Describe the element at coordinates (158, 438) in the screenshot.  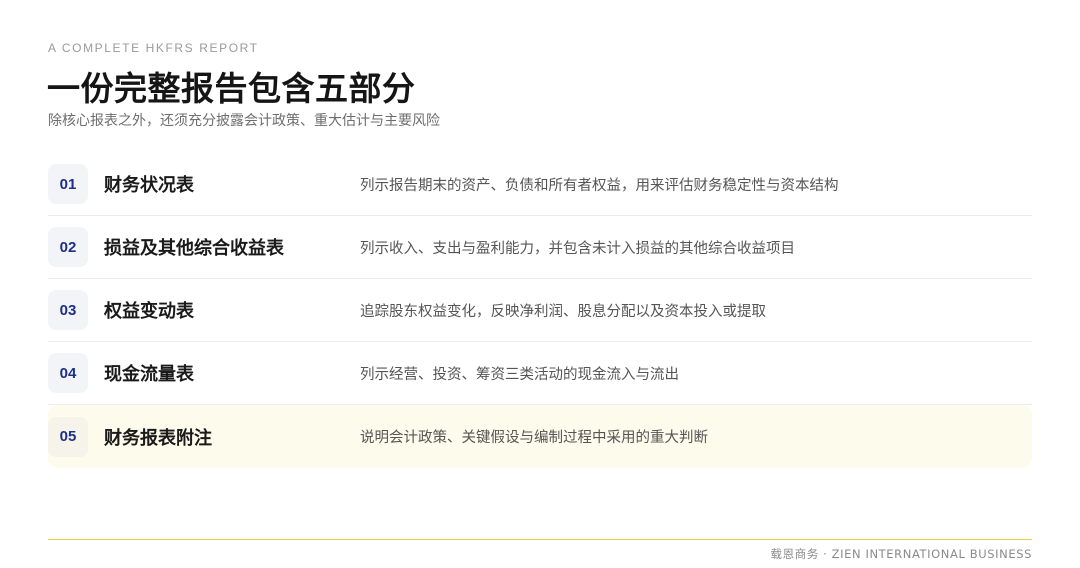
I see `item-name: 财务报表附注` at that location.